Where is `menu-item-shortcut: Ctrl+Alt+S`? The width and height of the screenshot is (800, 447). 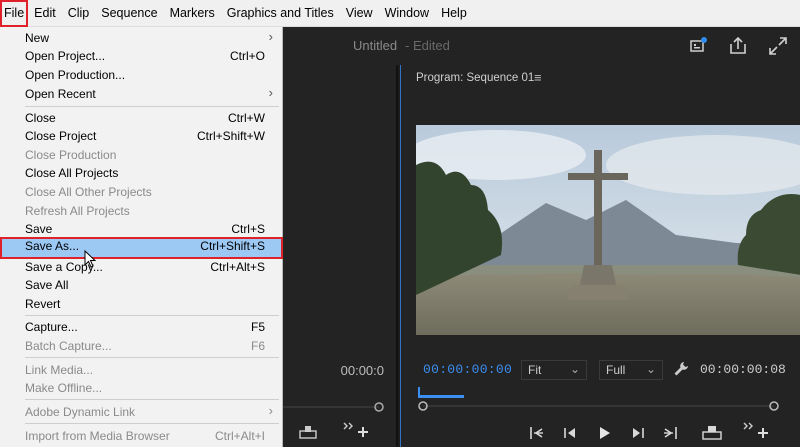
menu-item-shortcut: Ctrl+Alt+S is located at coordinates (237, 267).